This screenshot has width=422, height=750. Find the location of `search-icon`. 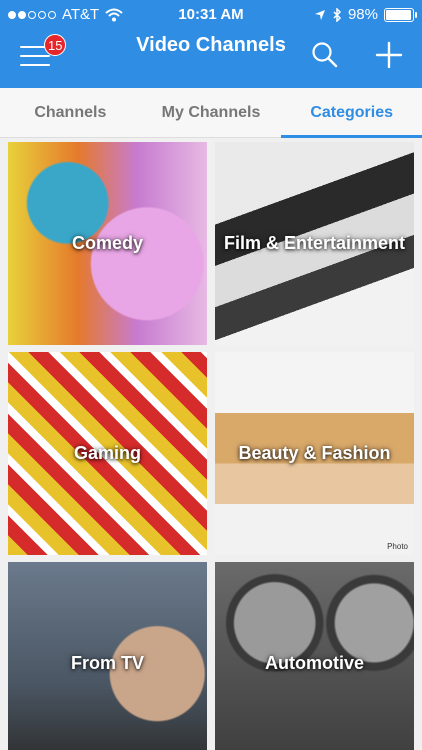

search-icon is located at coordinates (325, 55).